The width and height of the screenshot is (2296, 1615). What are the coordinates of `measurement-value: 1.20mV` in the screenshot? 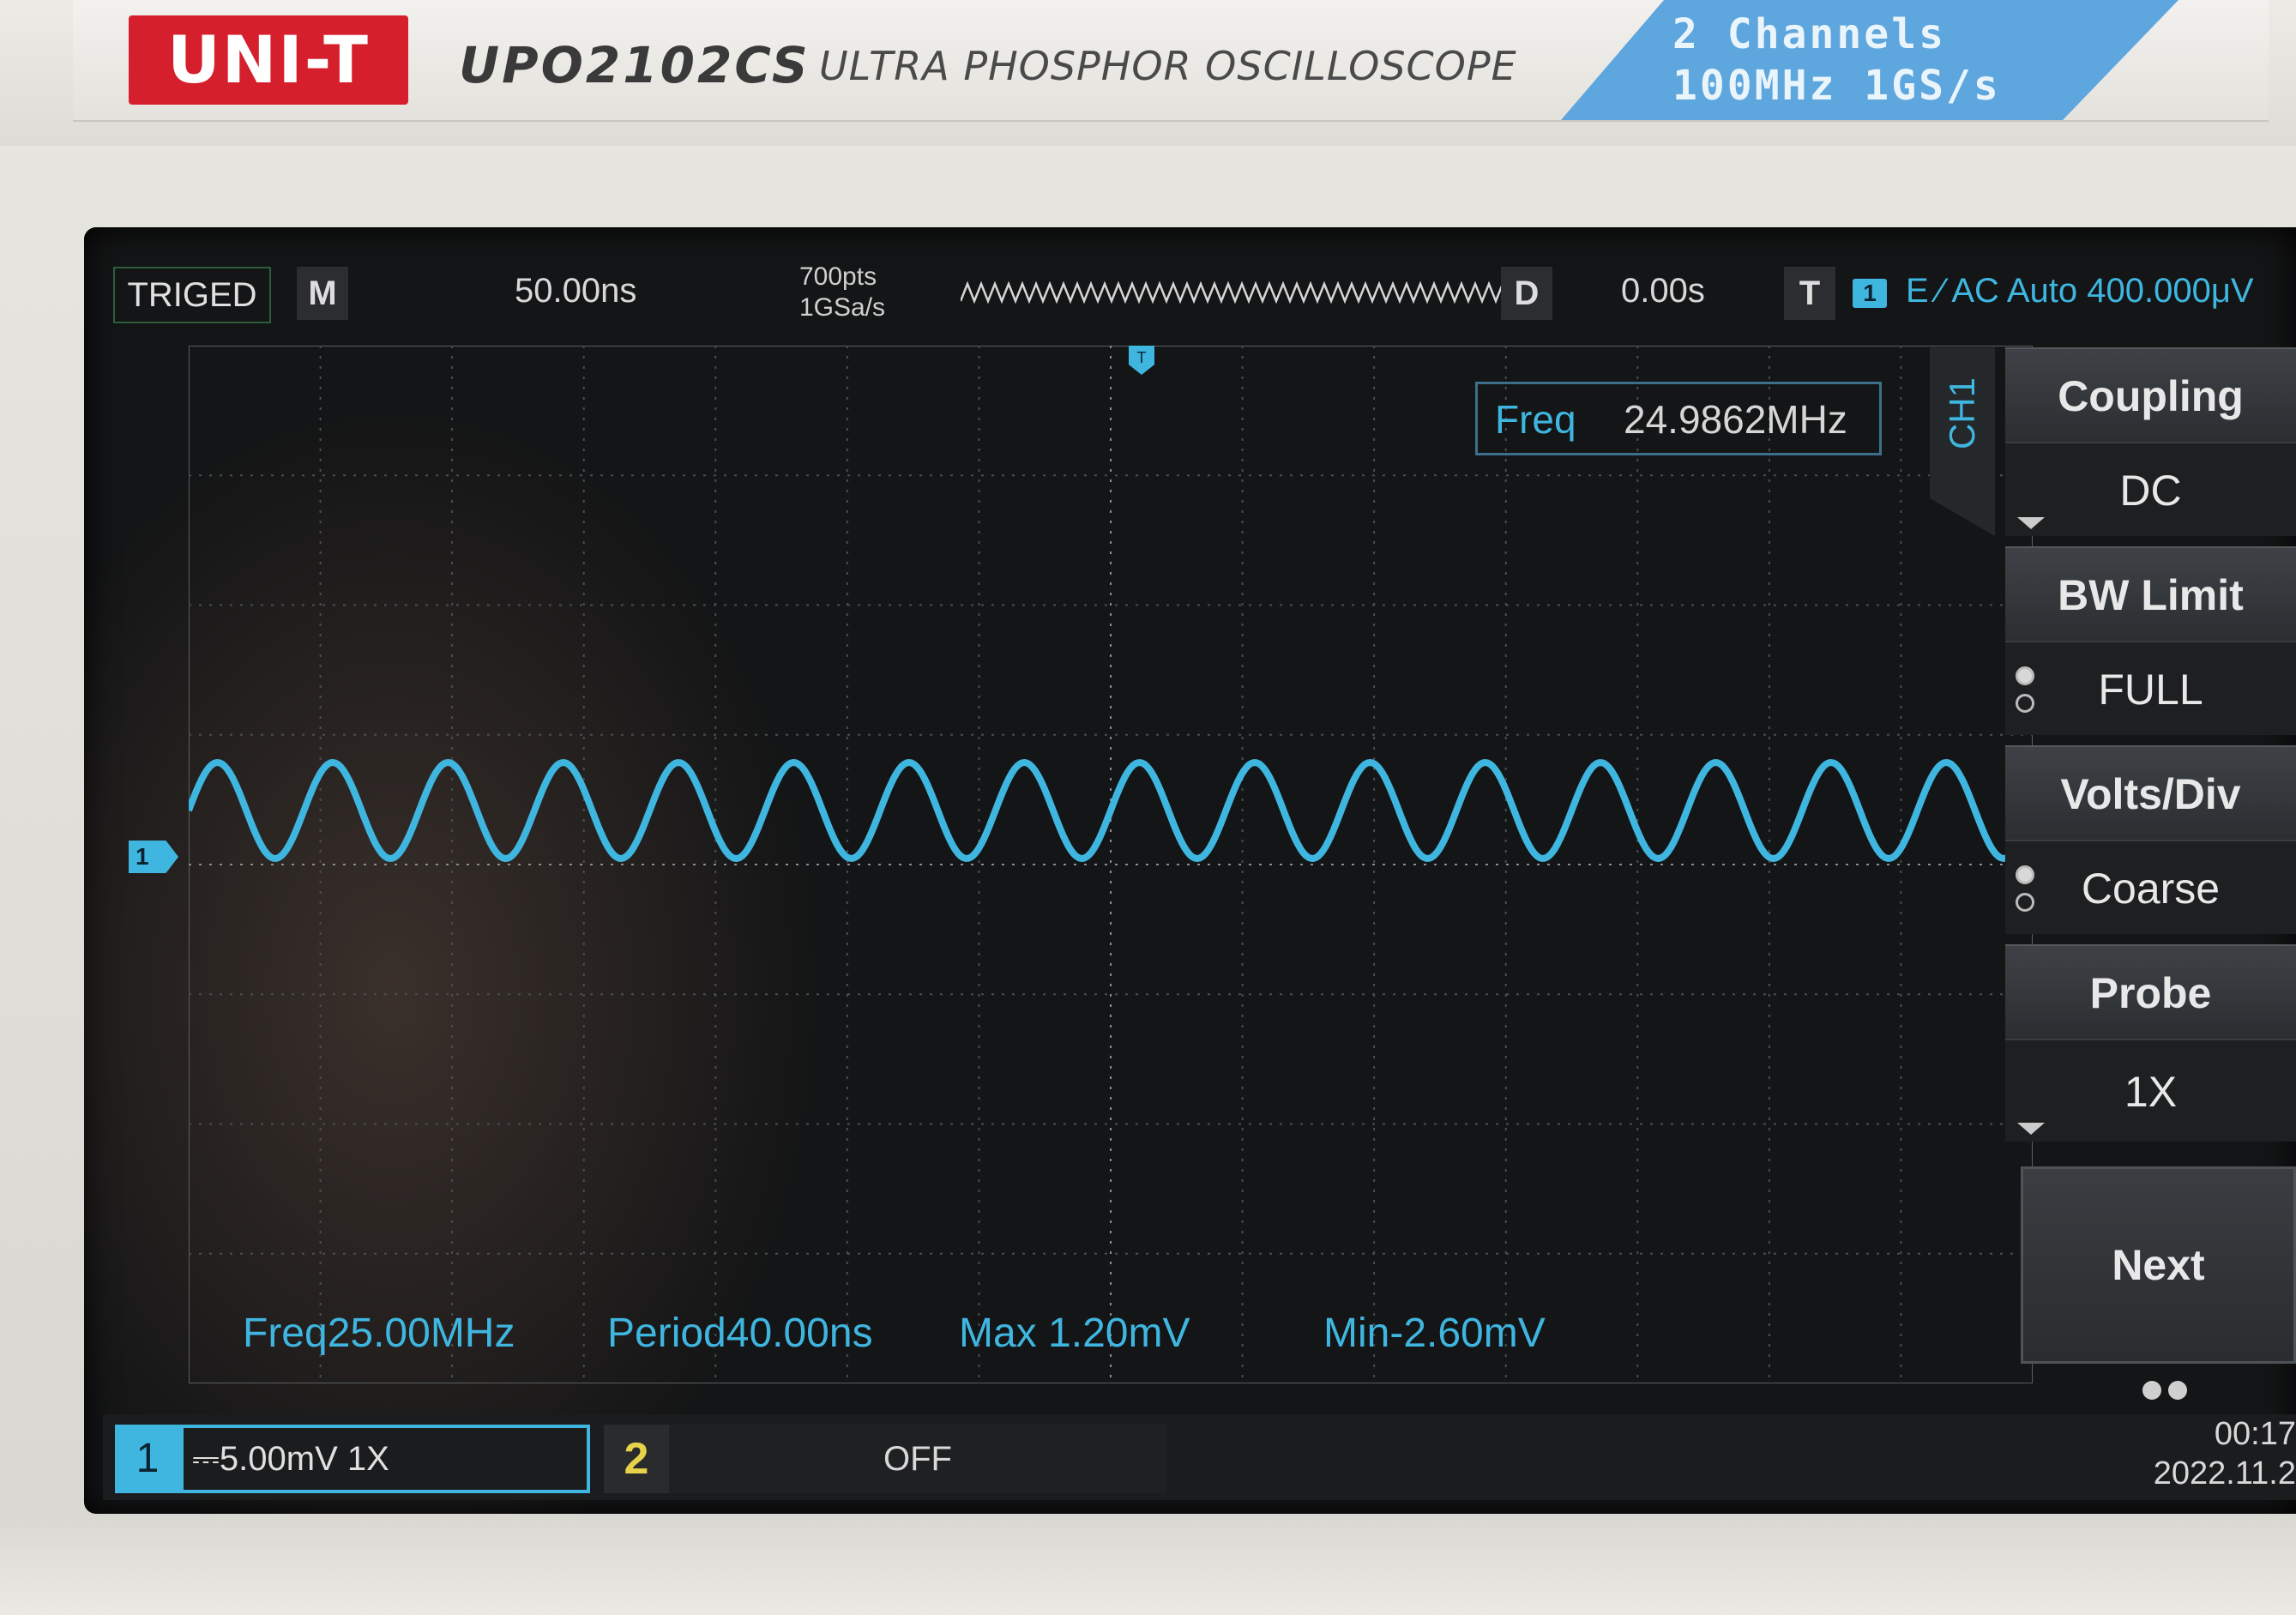 It's located at (1119, 1333).